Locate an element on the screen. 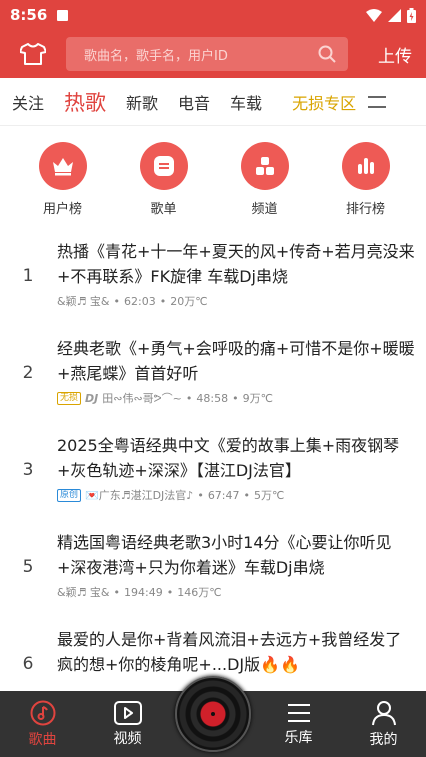 The height and width of the screenshot is (757, 426). song-rank: 5 is located at coordinates (28, 567).